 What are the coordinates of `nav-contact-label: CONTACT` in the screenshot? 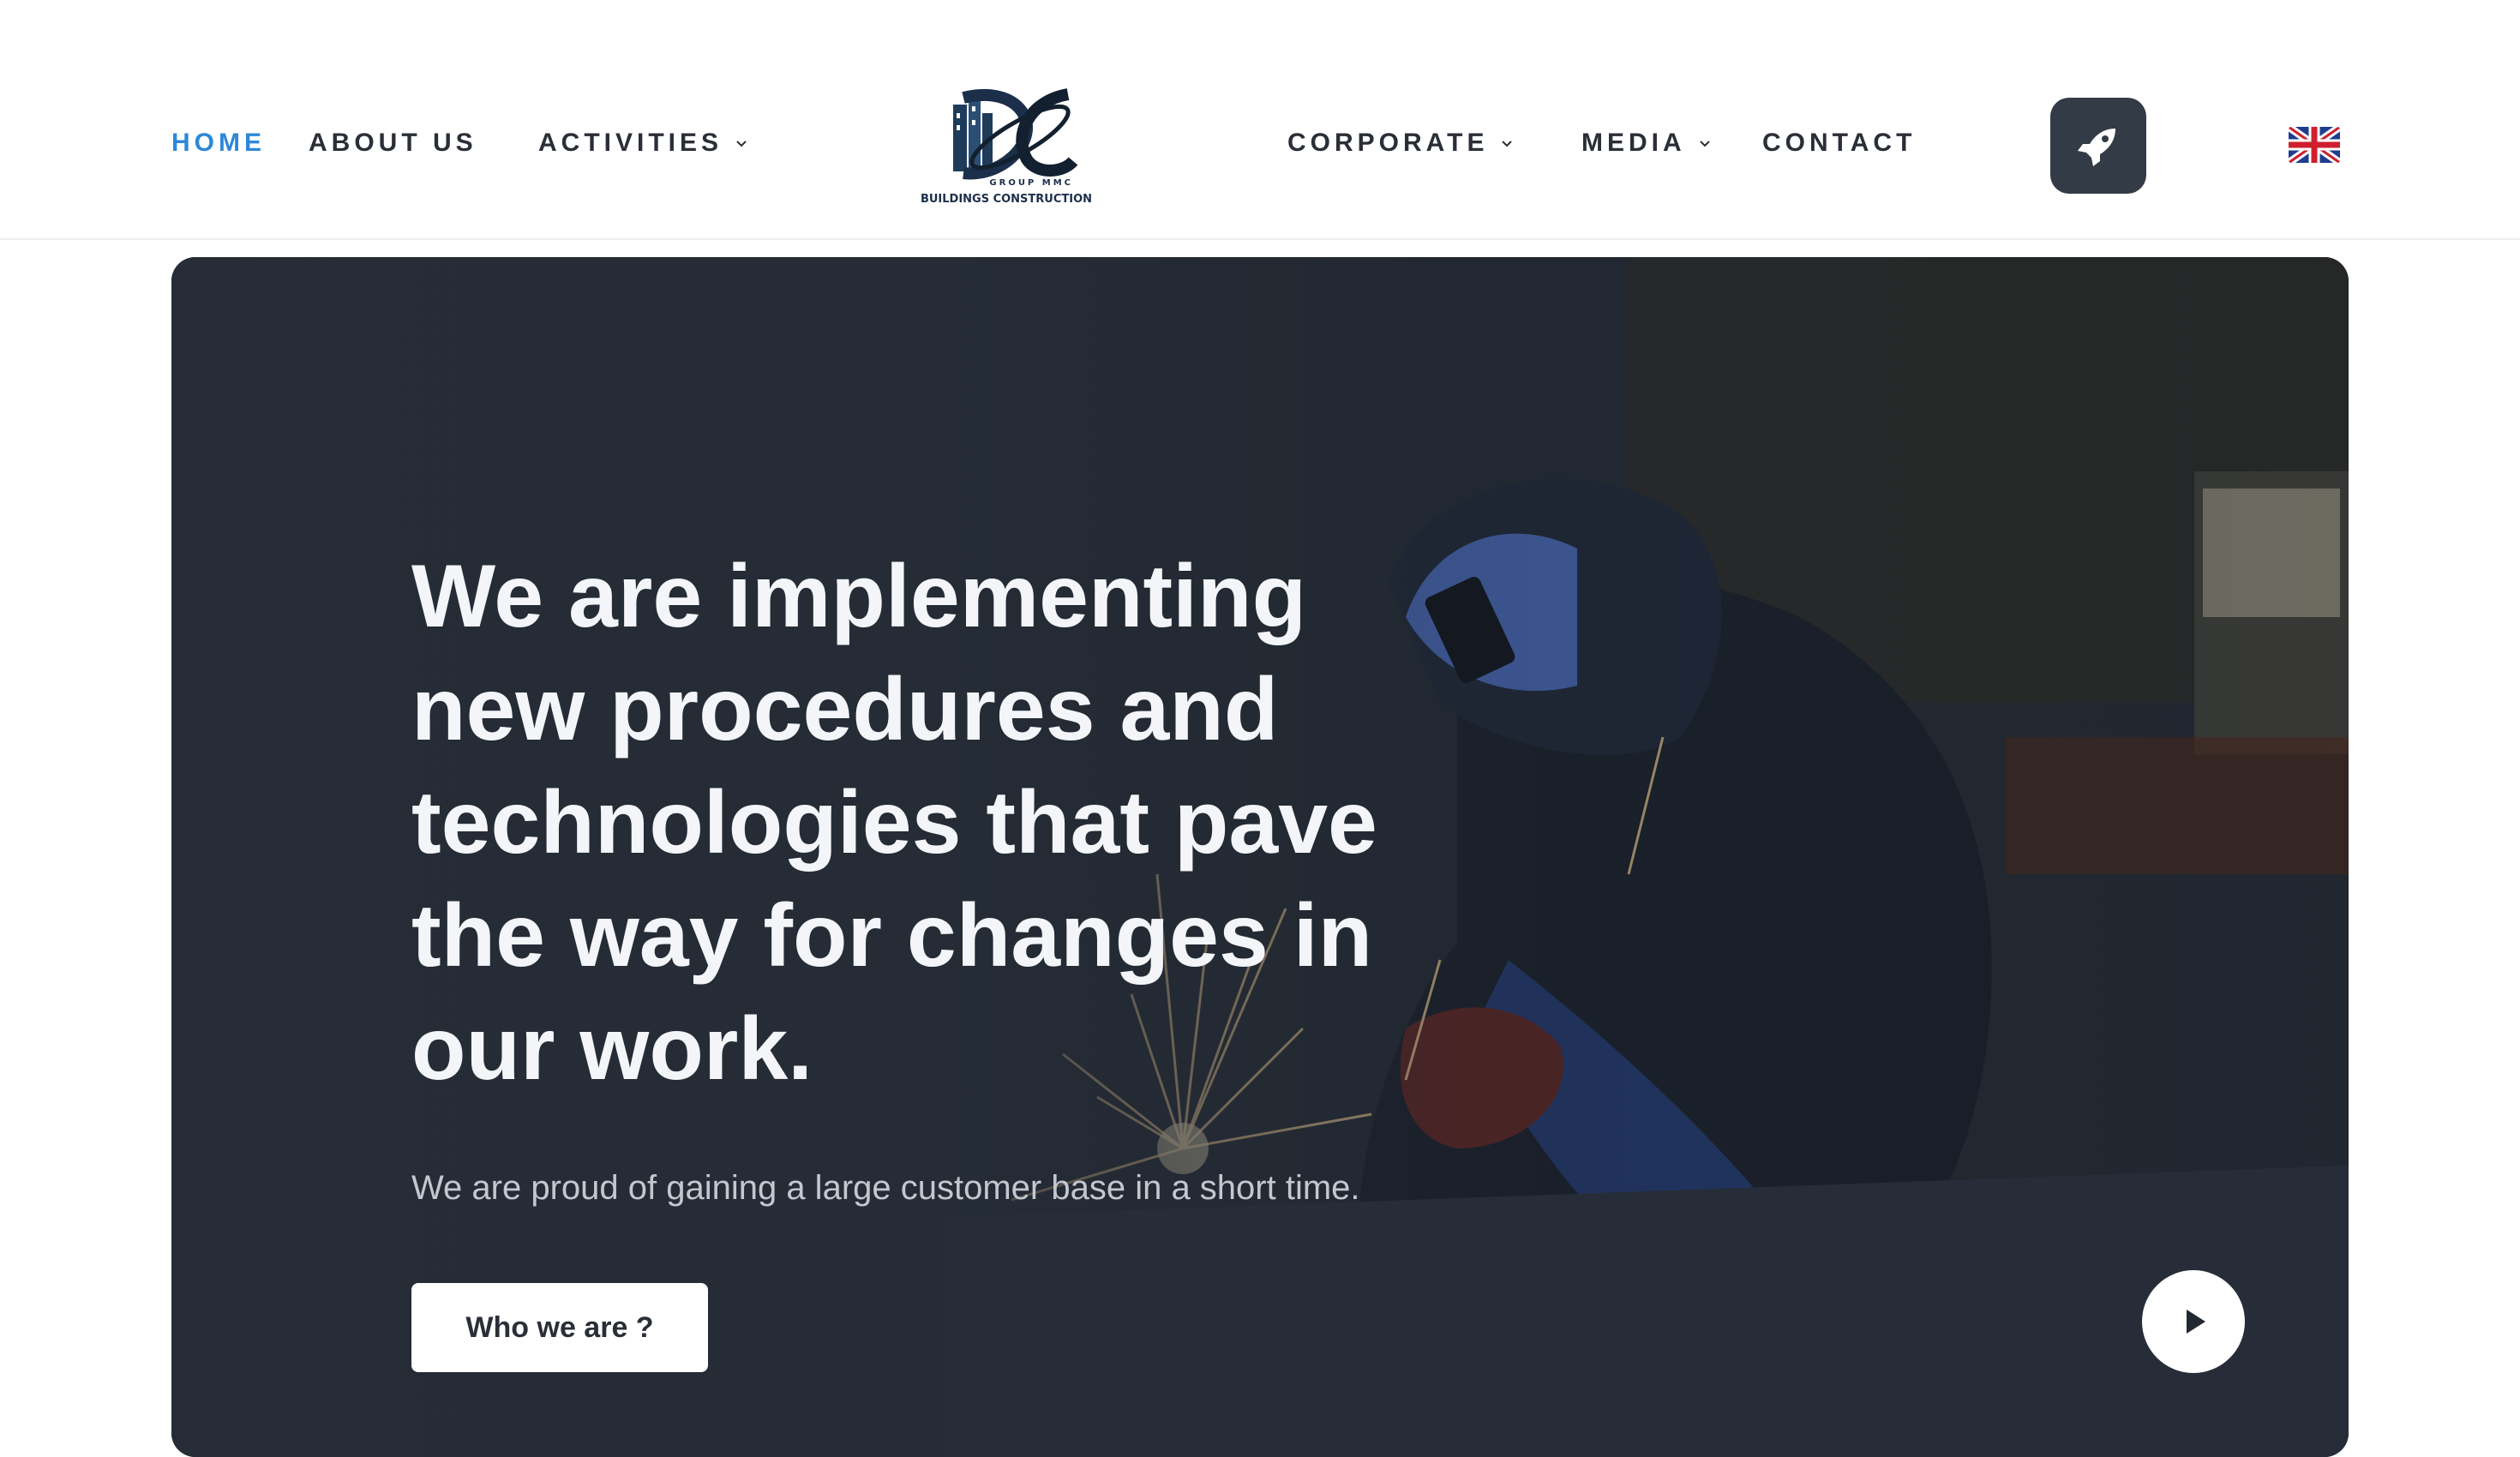 It's located at (1839, 143).